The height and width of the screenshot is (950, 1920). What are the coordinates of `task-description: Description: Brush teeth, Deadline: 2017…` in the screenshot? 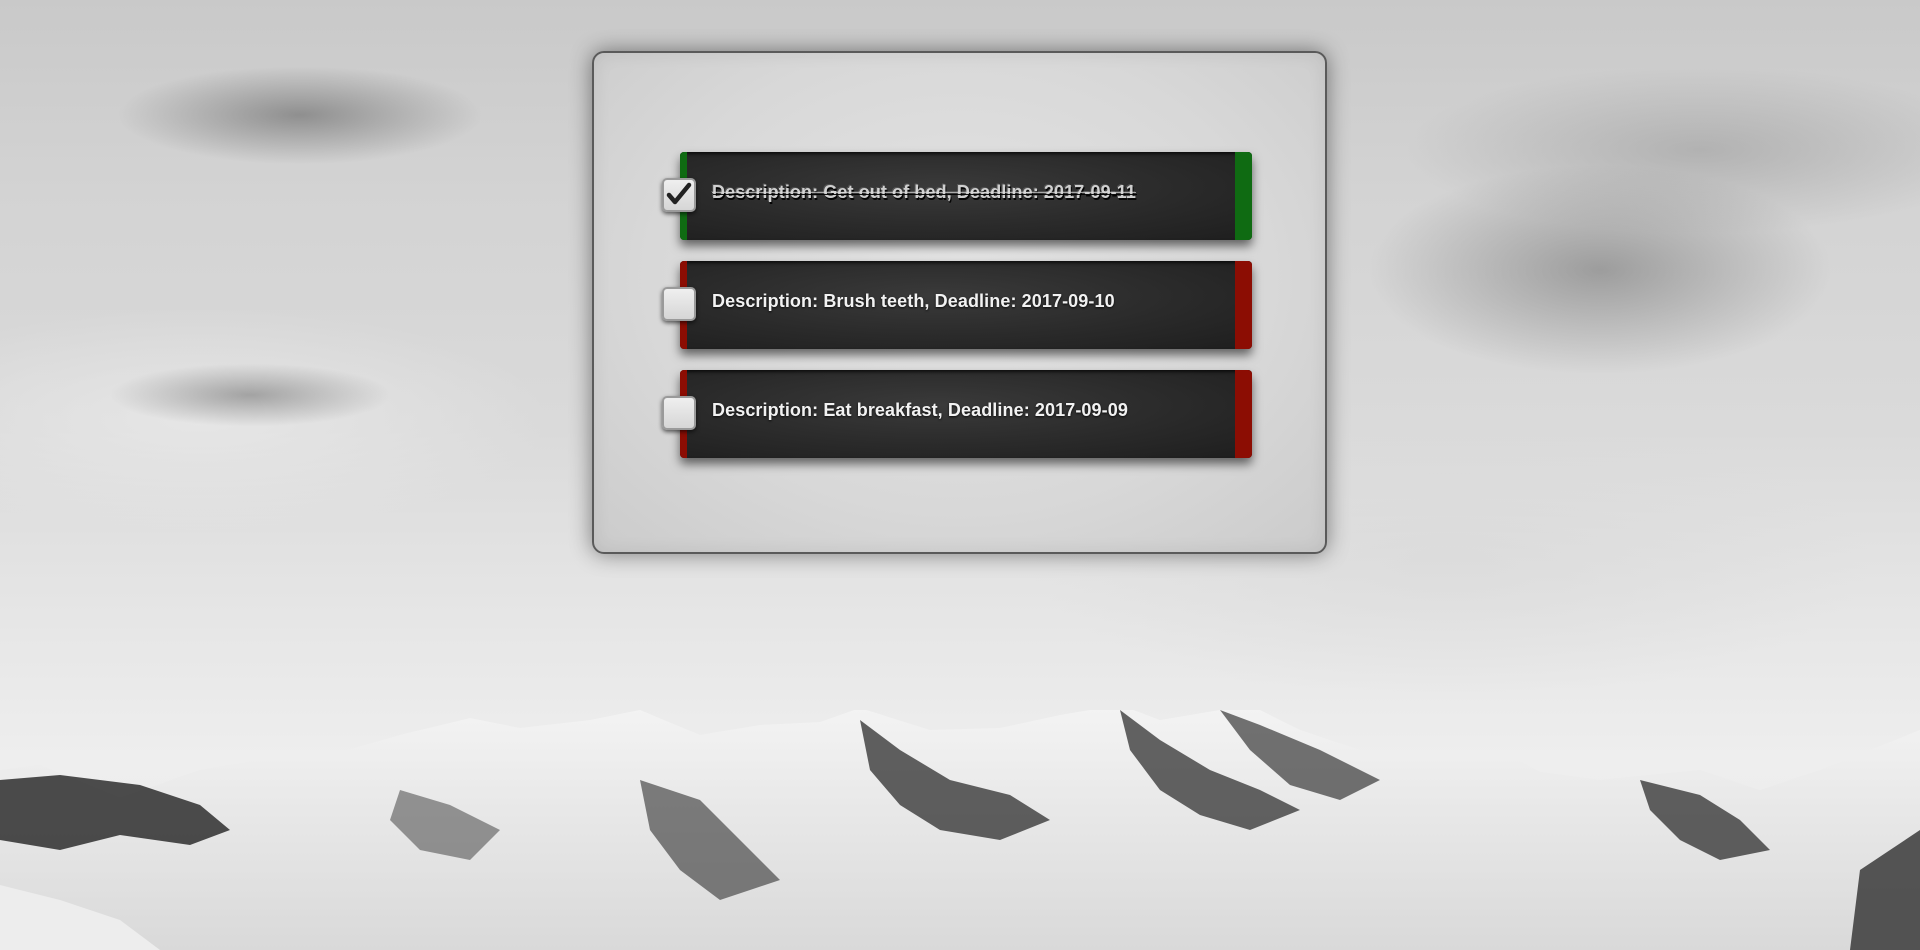 It's located at (913, 301).